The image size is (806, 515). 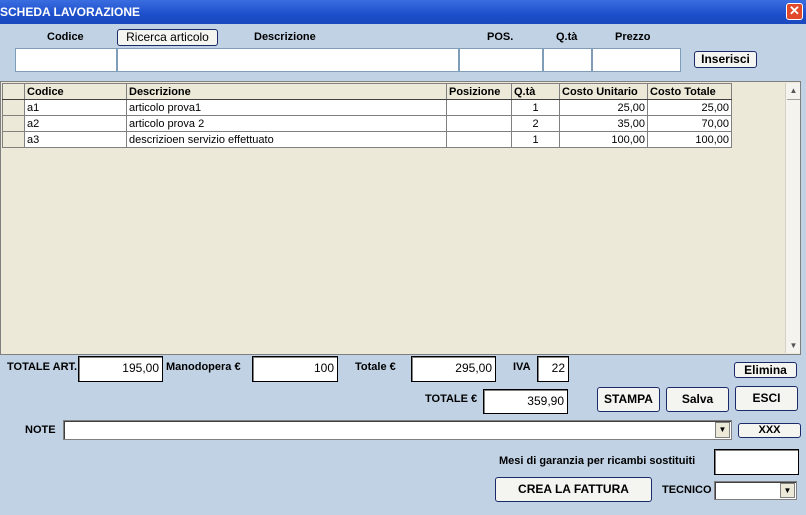 What do you see at coordinates (793, 345) in the screenshot?
I see `scroll-down-arrow-icon: ▼` at bounding box center [793, 345].